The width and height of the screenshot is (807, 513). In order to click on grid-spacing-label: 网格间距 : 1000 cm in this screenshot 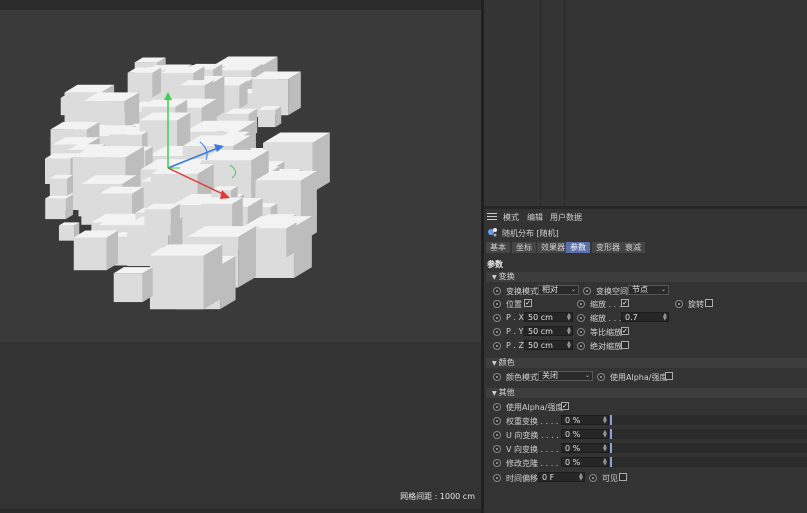, I will do `click(437, 496)`.